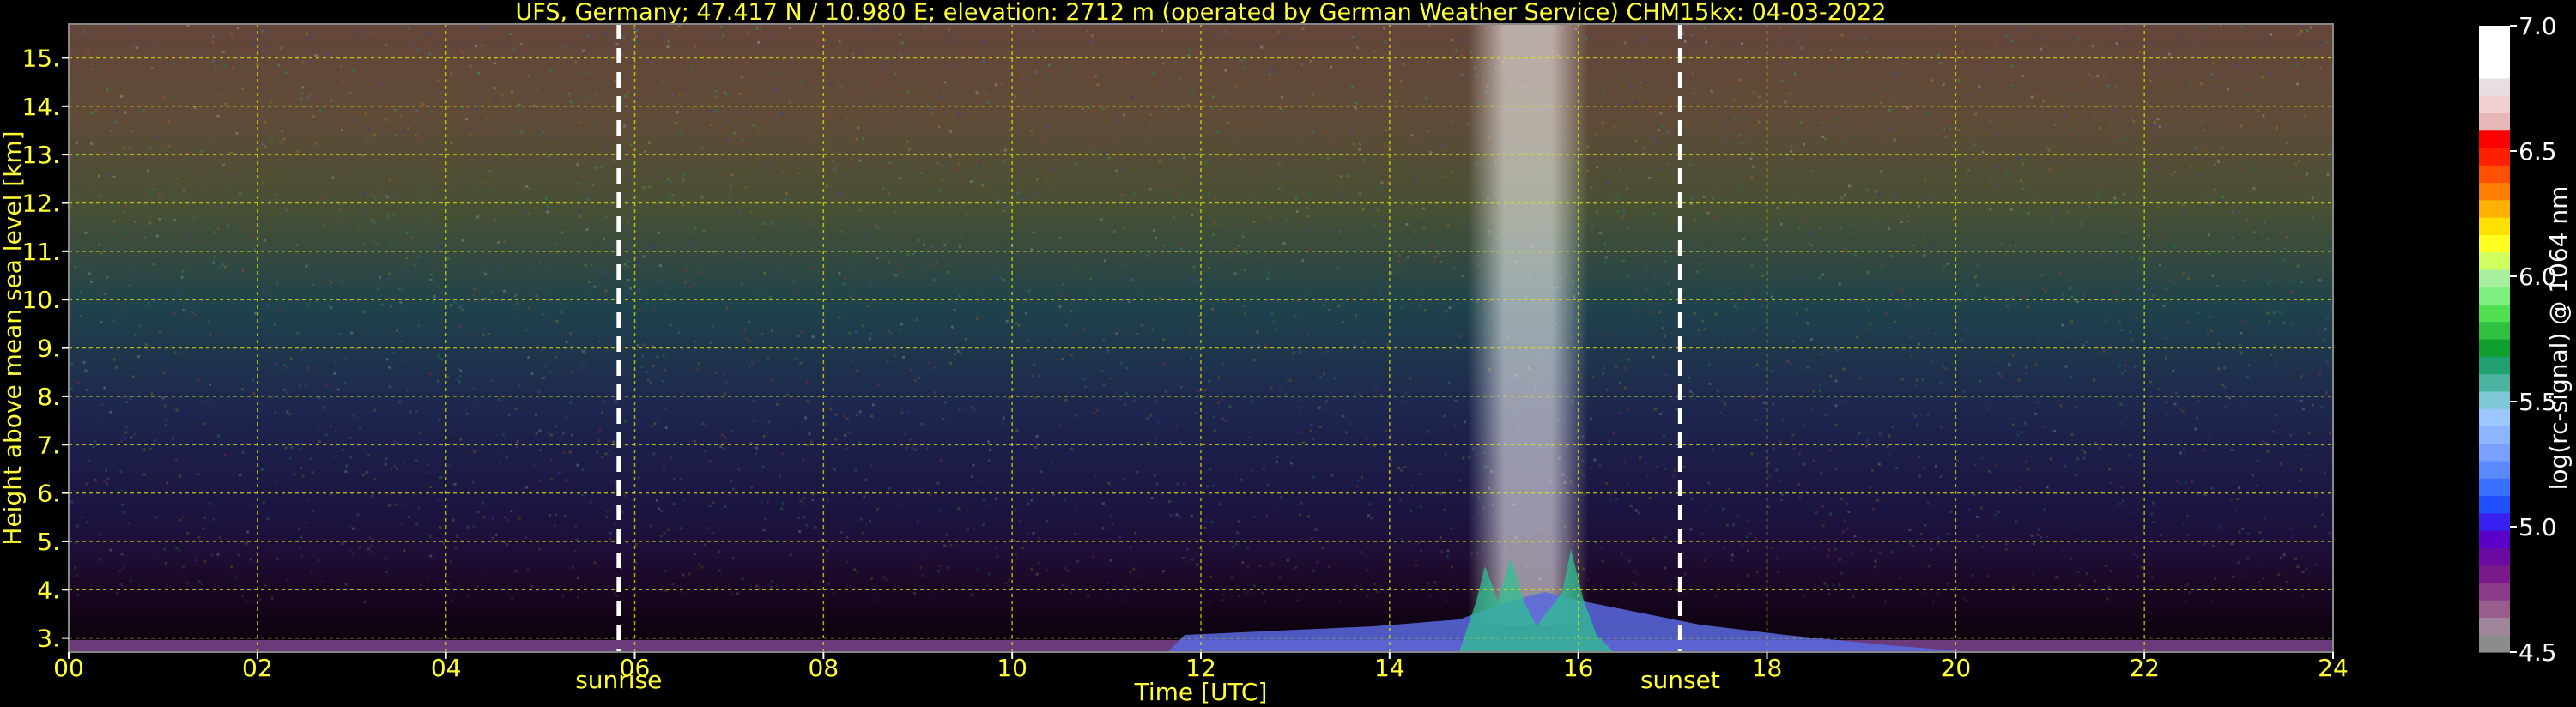 The width and height of the screenshot is (2576, 707). Describe the element at coordinates (40, 58) in the screenshot. I see `y-tick-label: 15.` at that location.